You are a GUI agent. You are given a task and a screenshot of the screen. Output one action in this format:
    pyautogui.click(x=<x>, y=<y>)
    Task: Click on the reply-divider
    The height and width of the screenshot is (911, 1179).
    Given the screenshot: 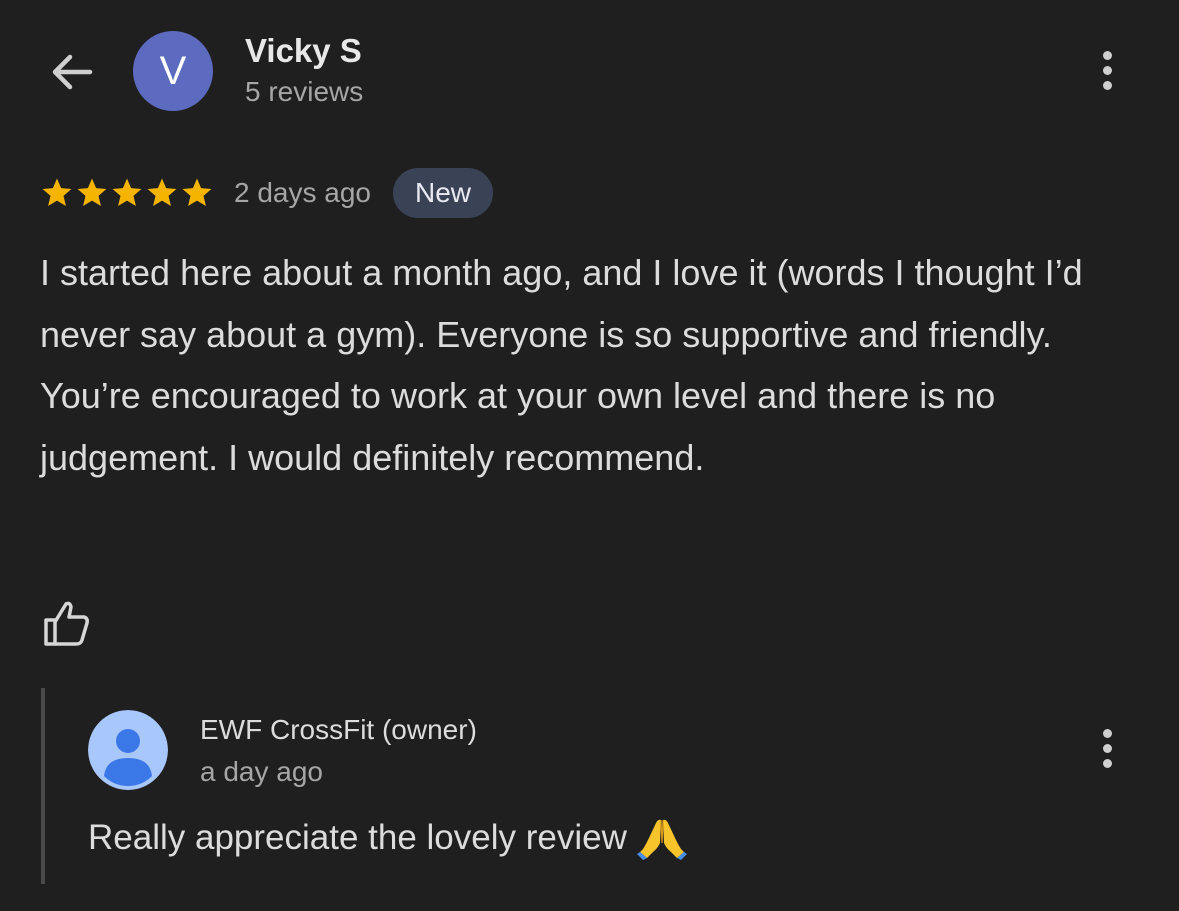 What is the action you would take?
    pyautogui.click(x=43, y=786)
    